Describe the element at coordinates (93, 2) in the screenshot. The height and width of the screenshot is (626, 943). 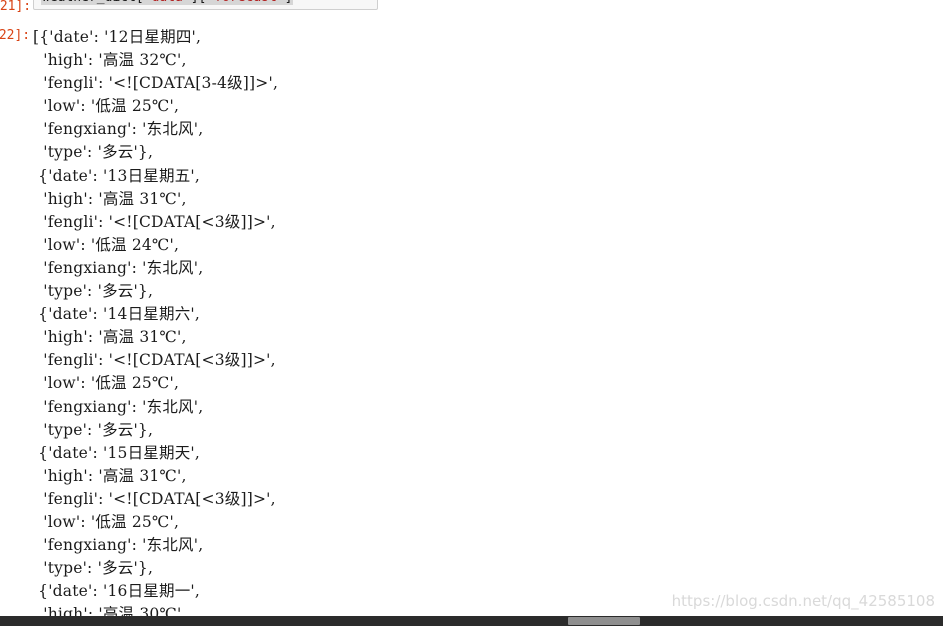
I see `code-token-variable: weather_dict[` at that location.